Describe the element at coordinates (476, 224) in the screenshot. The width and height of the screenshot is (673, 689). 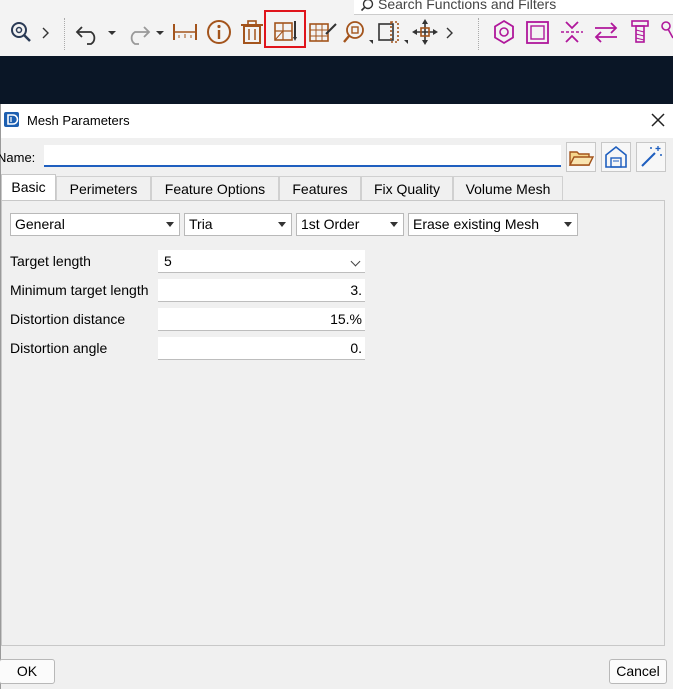
I see `existing-mesh-value: Erase existing Mesh` at that location.